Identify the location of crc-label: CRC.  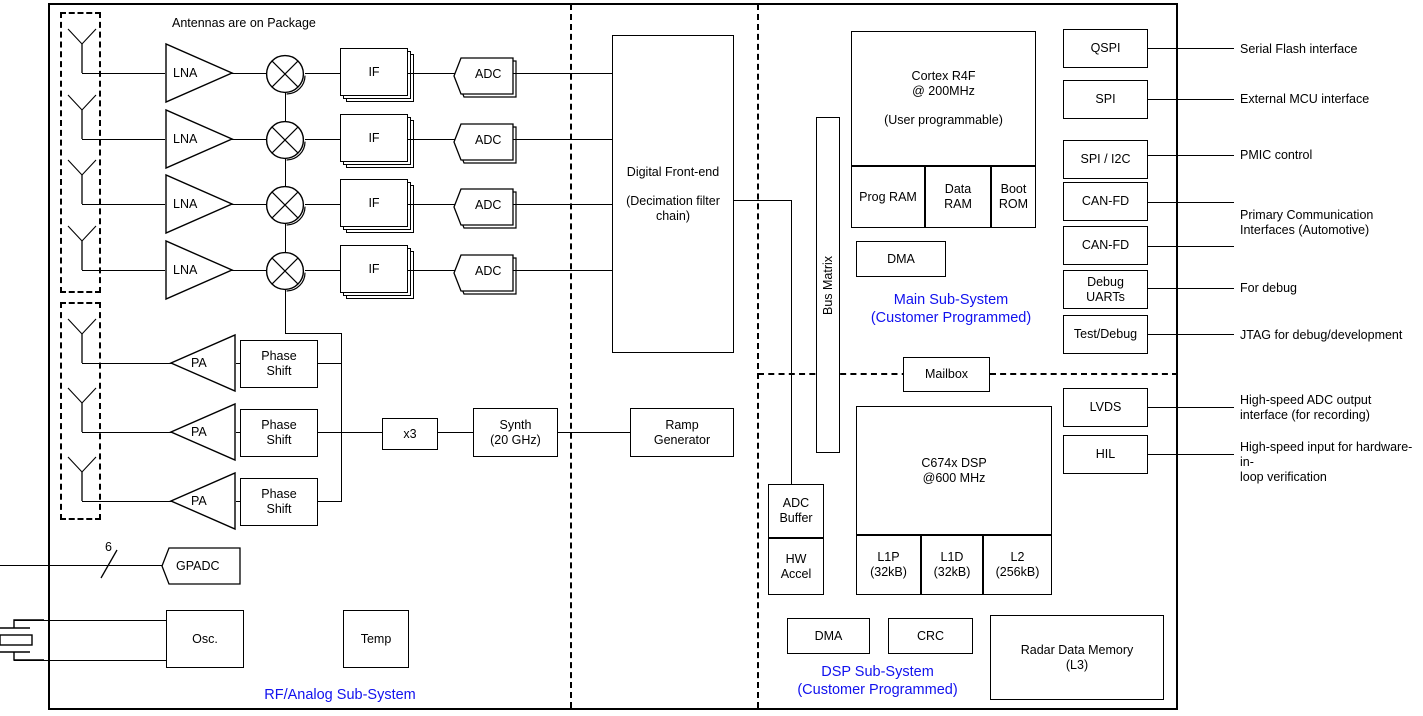
(930, 635).